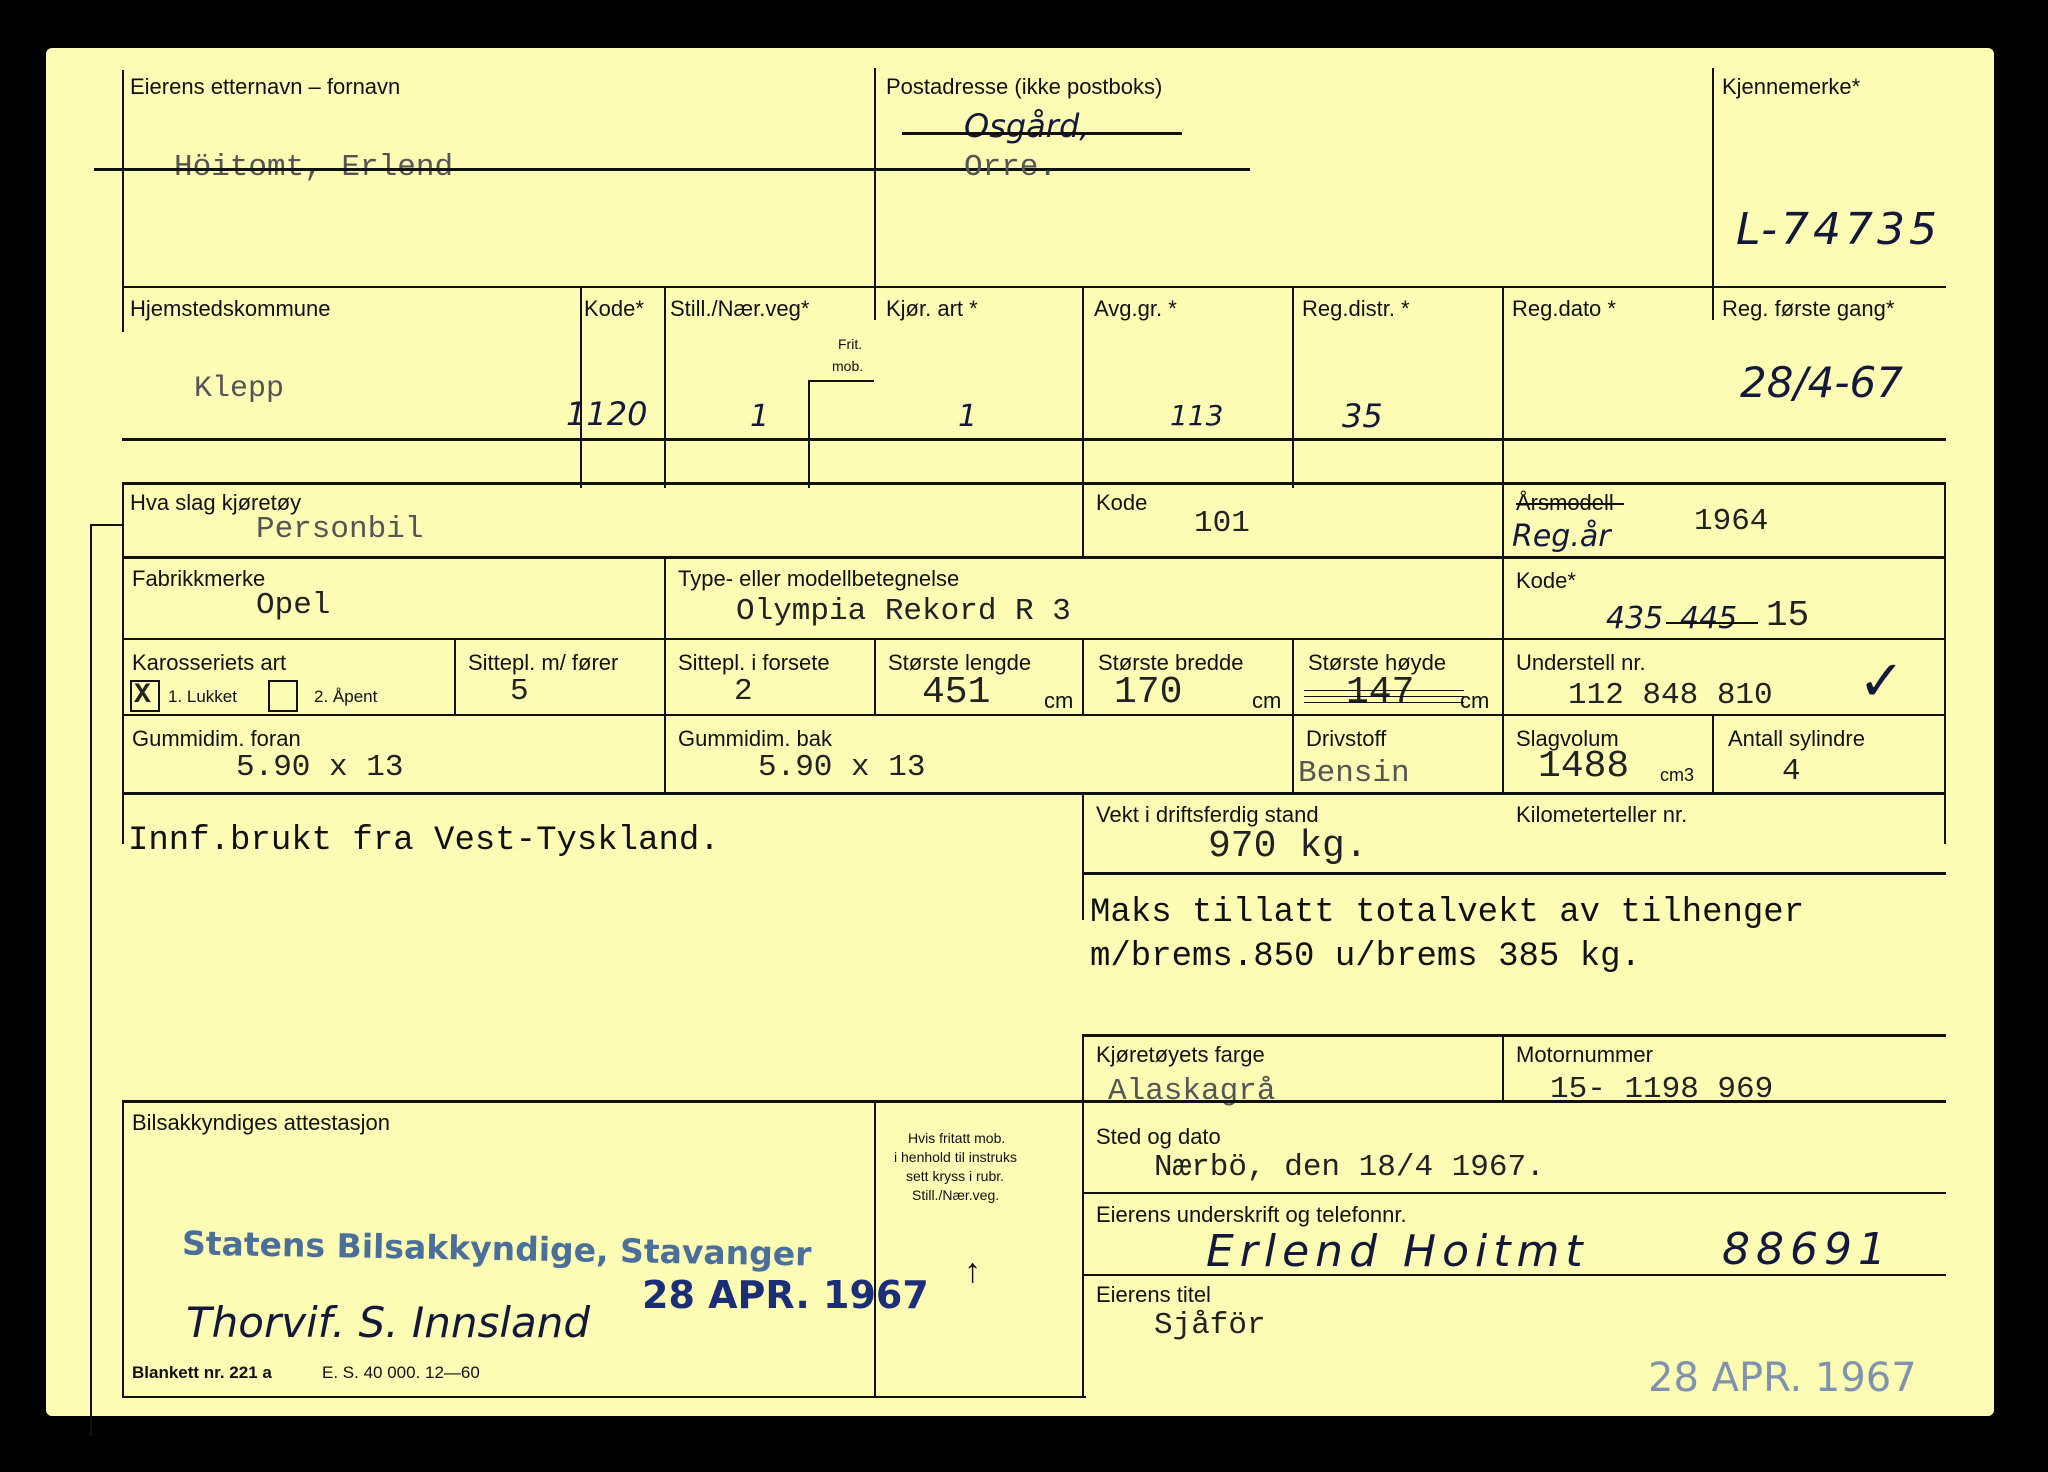 This screenshot has width=2048, height=1472. I want to click on body-closed-label: 1. Lukket, so click(202, 696).